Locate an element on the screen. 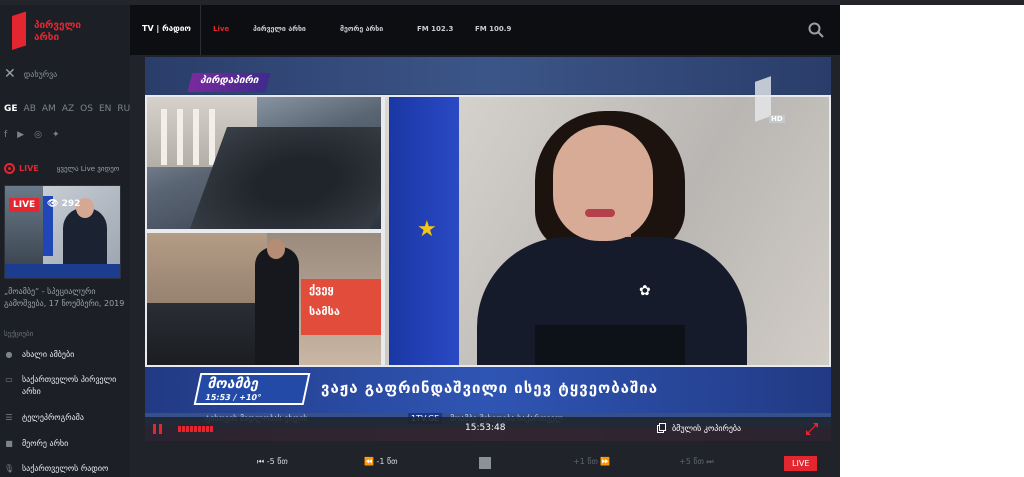  lang-ge: GE is located at coordinates (11, 109).